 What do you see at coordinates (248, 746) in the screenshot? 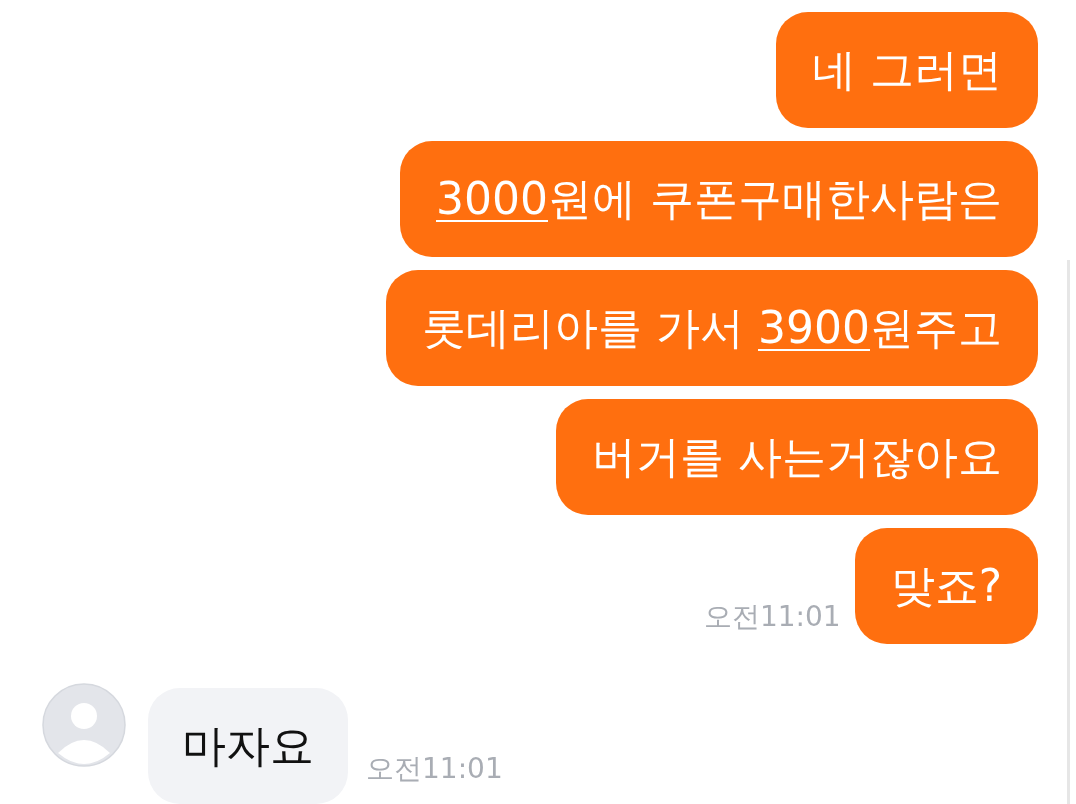
I see `message-bubble: 마자요` at bounding box center [248, 746].